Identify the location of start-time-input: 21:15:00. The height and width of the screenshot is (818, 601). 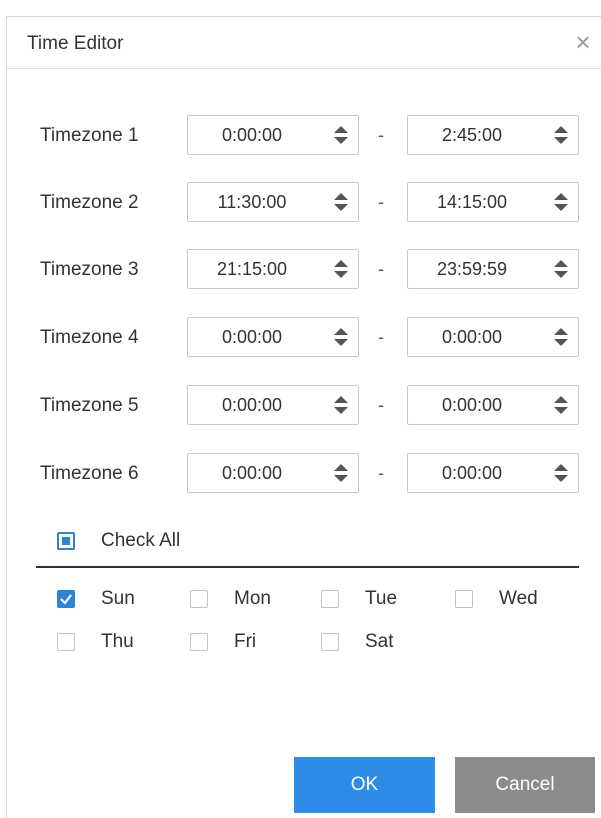
(273, 269).